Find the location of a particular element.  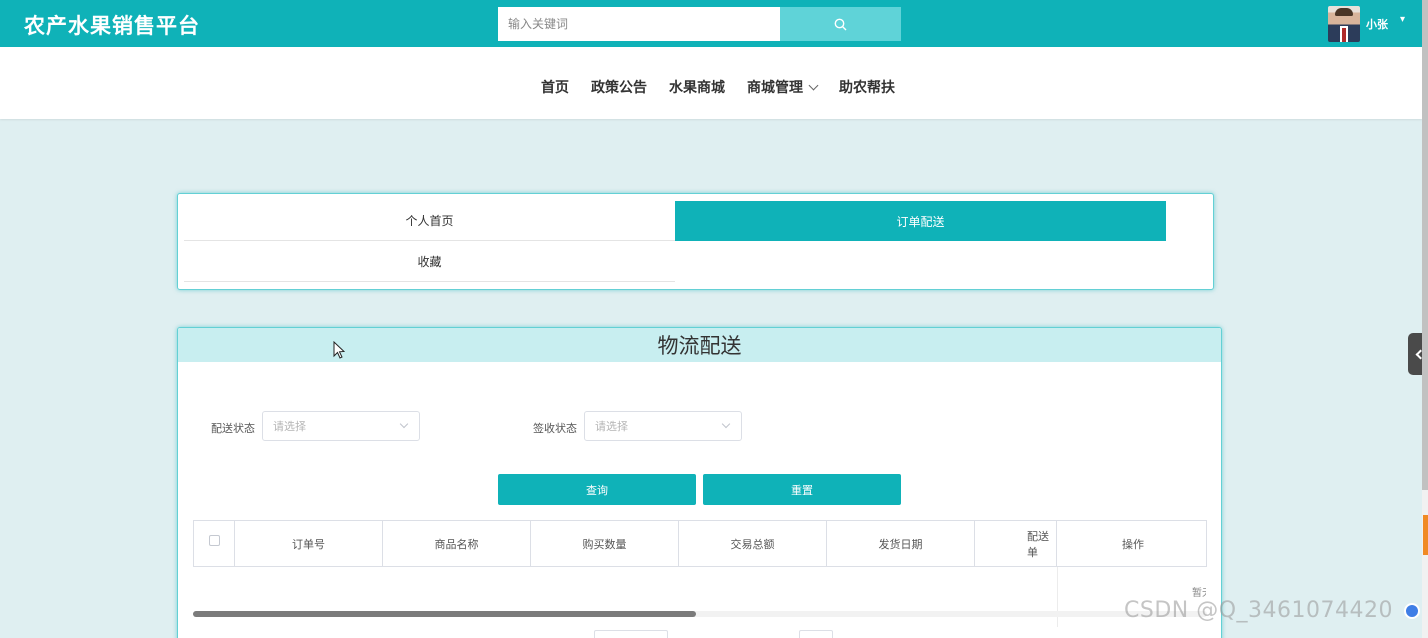

user-avatar is located at coordinates (1344, 24).